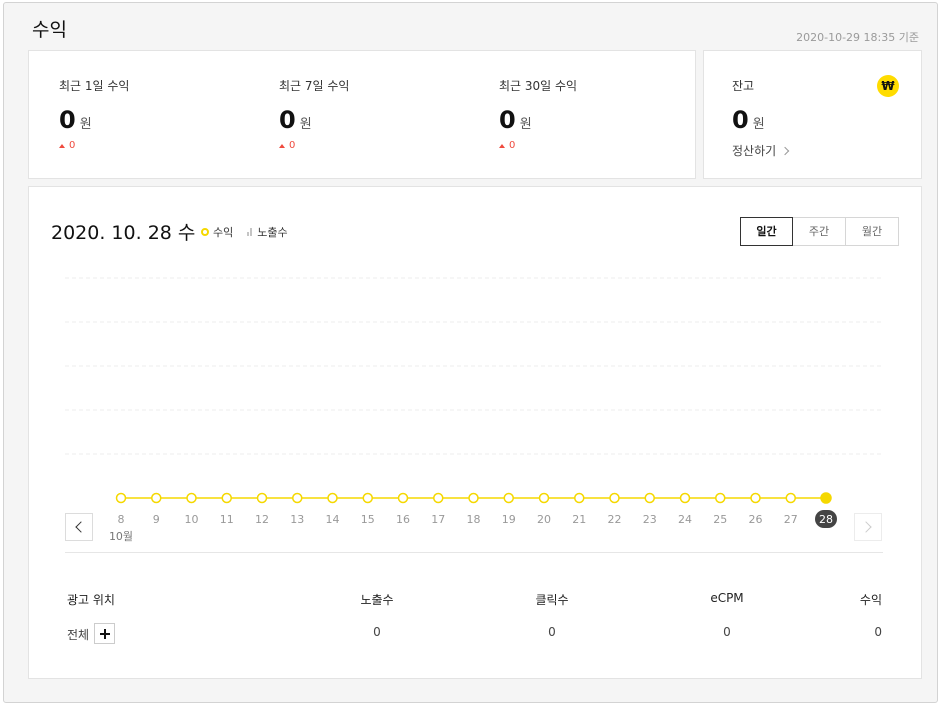 The height and width of the screenshot is (709, 941). Describe the element at coordinates (314, 86) in the screenshot. I see `stat-label: 최근 7일 수익` at that location.